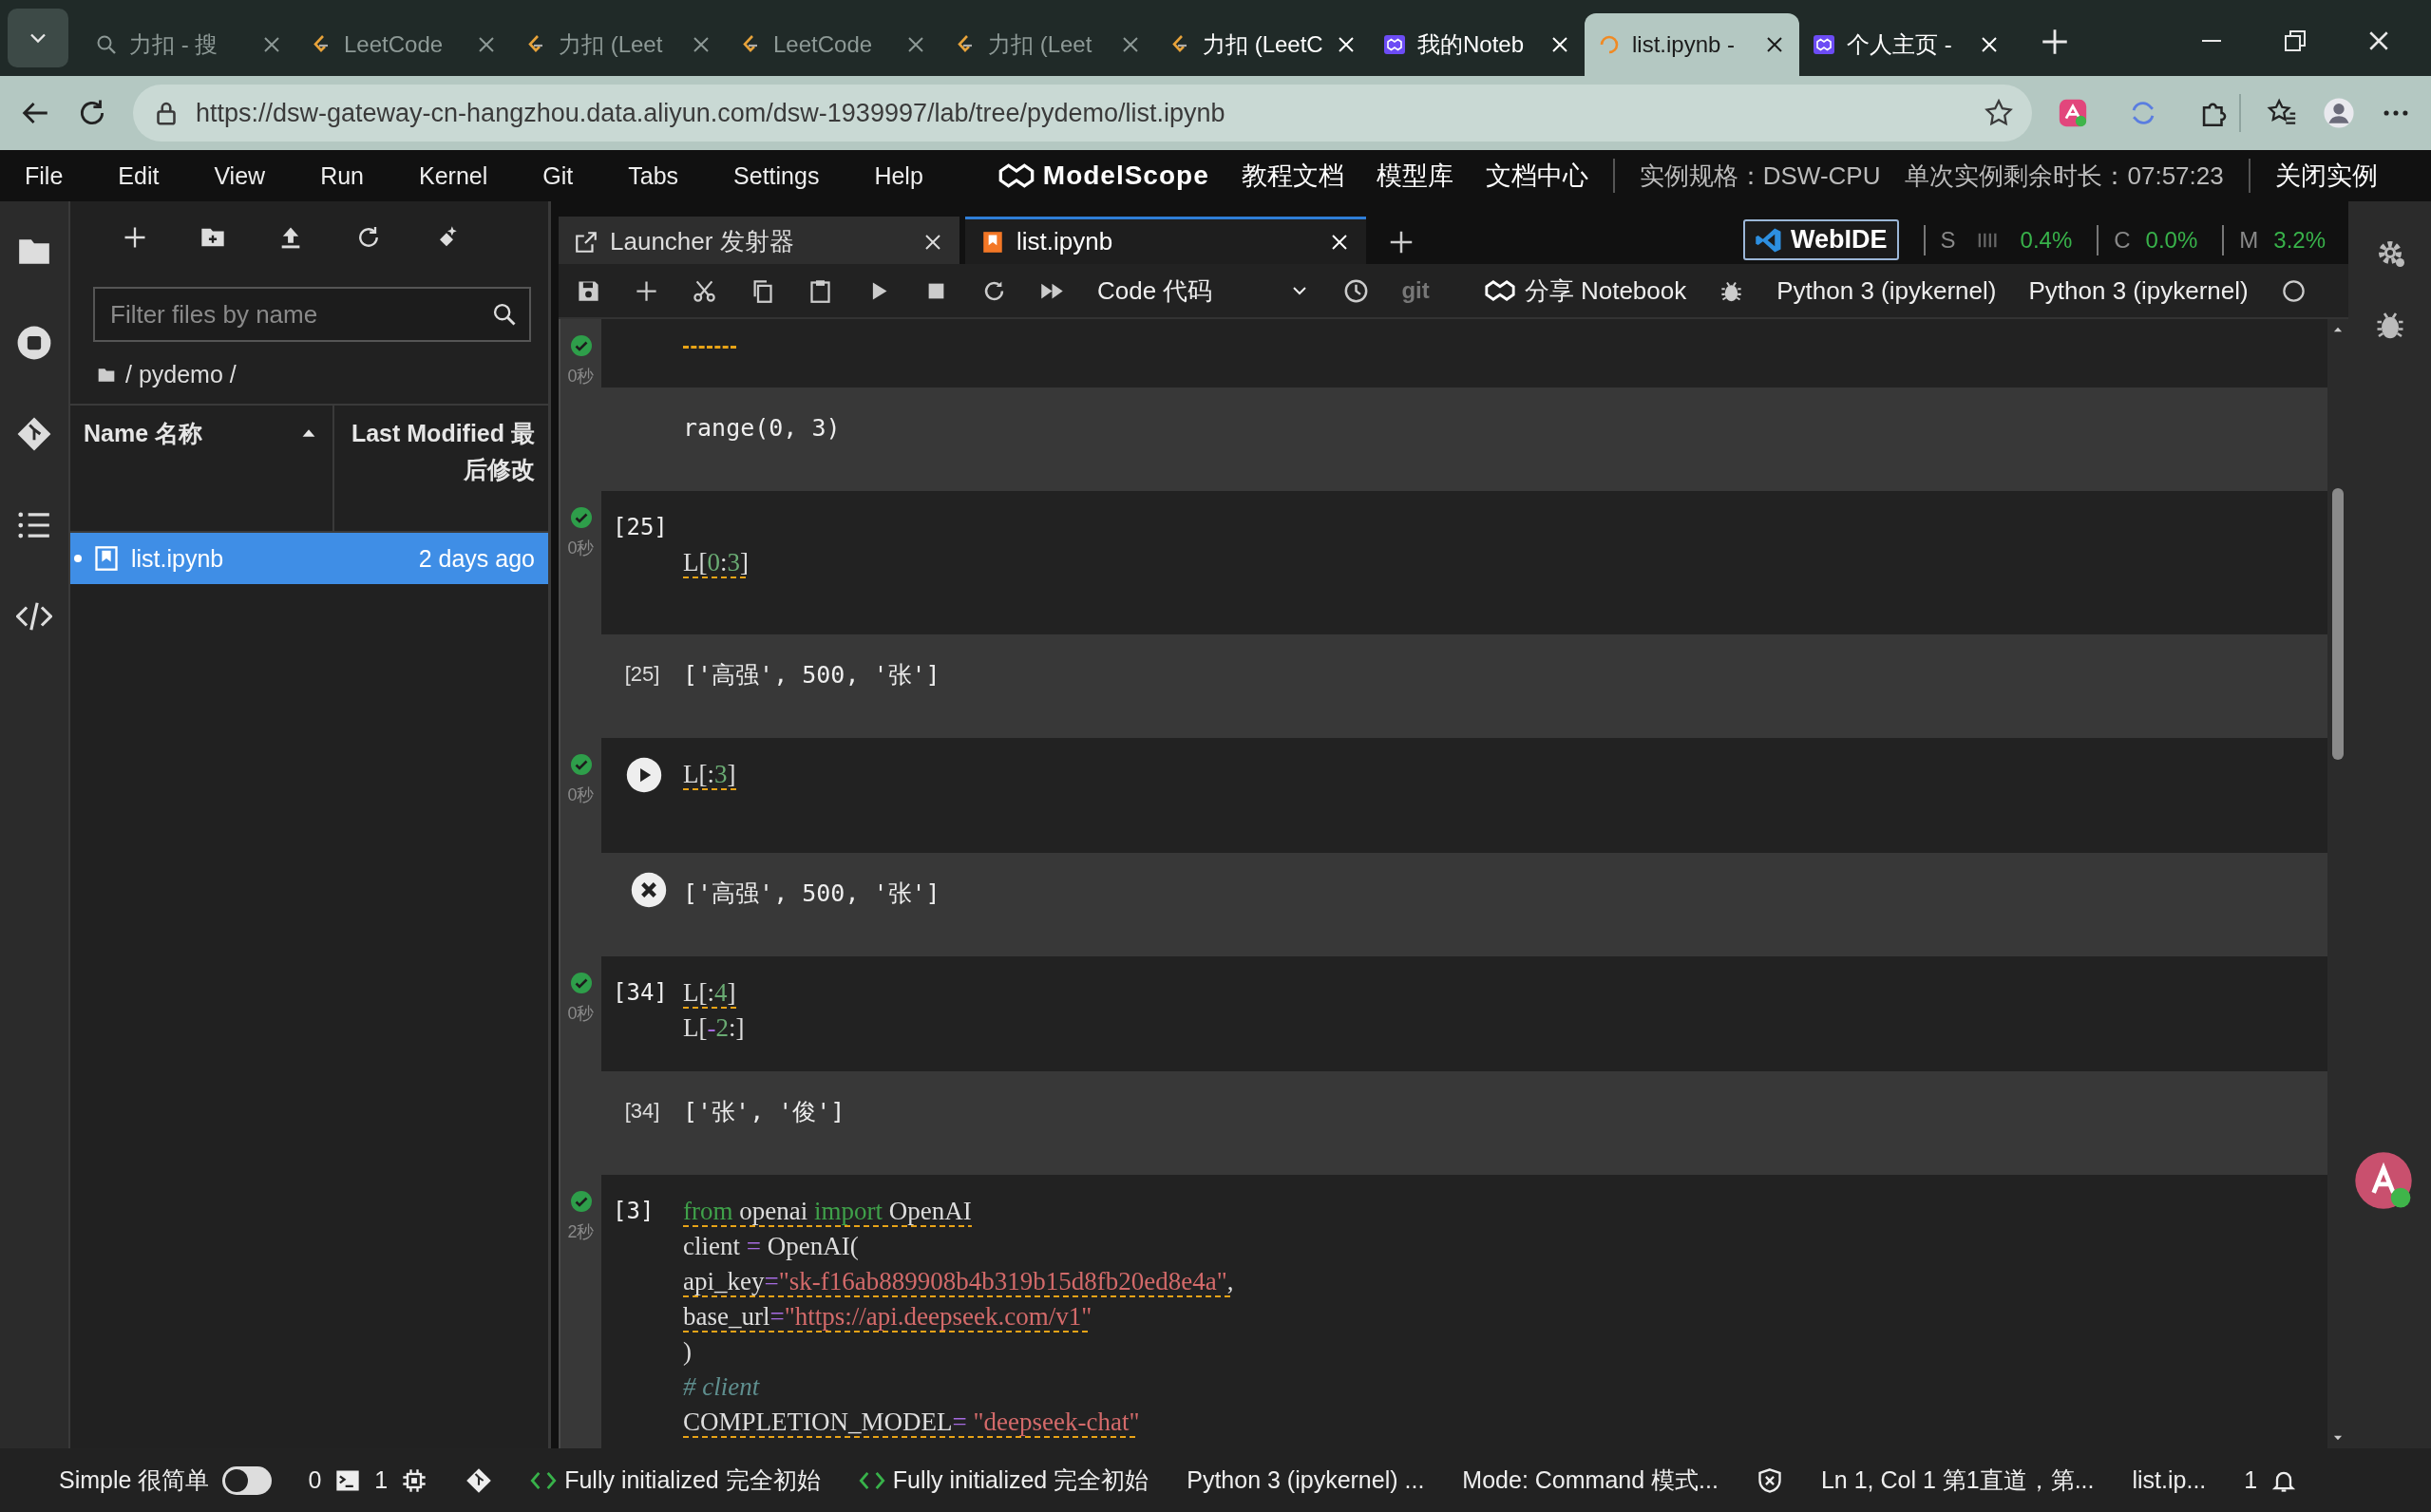  Describe the element at coordinates (1464, 795) in the screenshot. I see `code-cell: L[:3]` at that location.